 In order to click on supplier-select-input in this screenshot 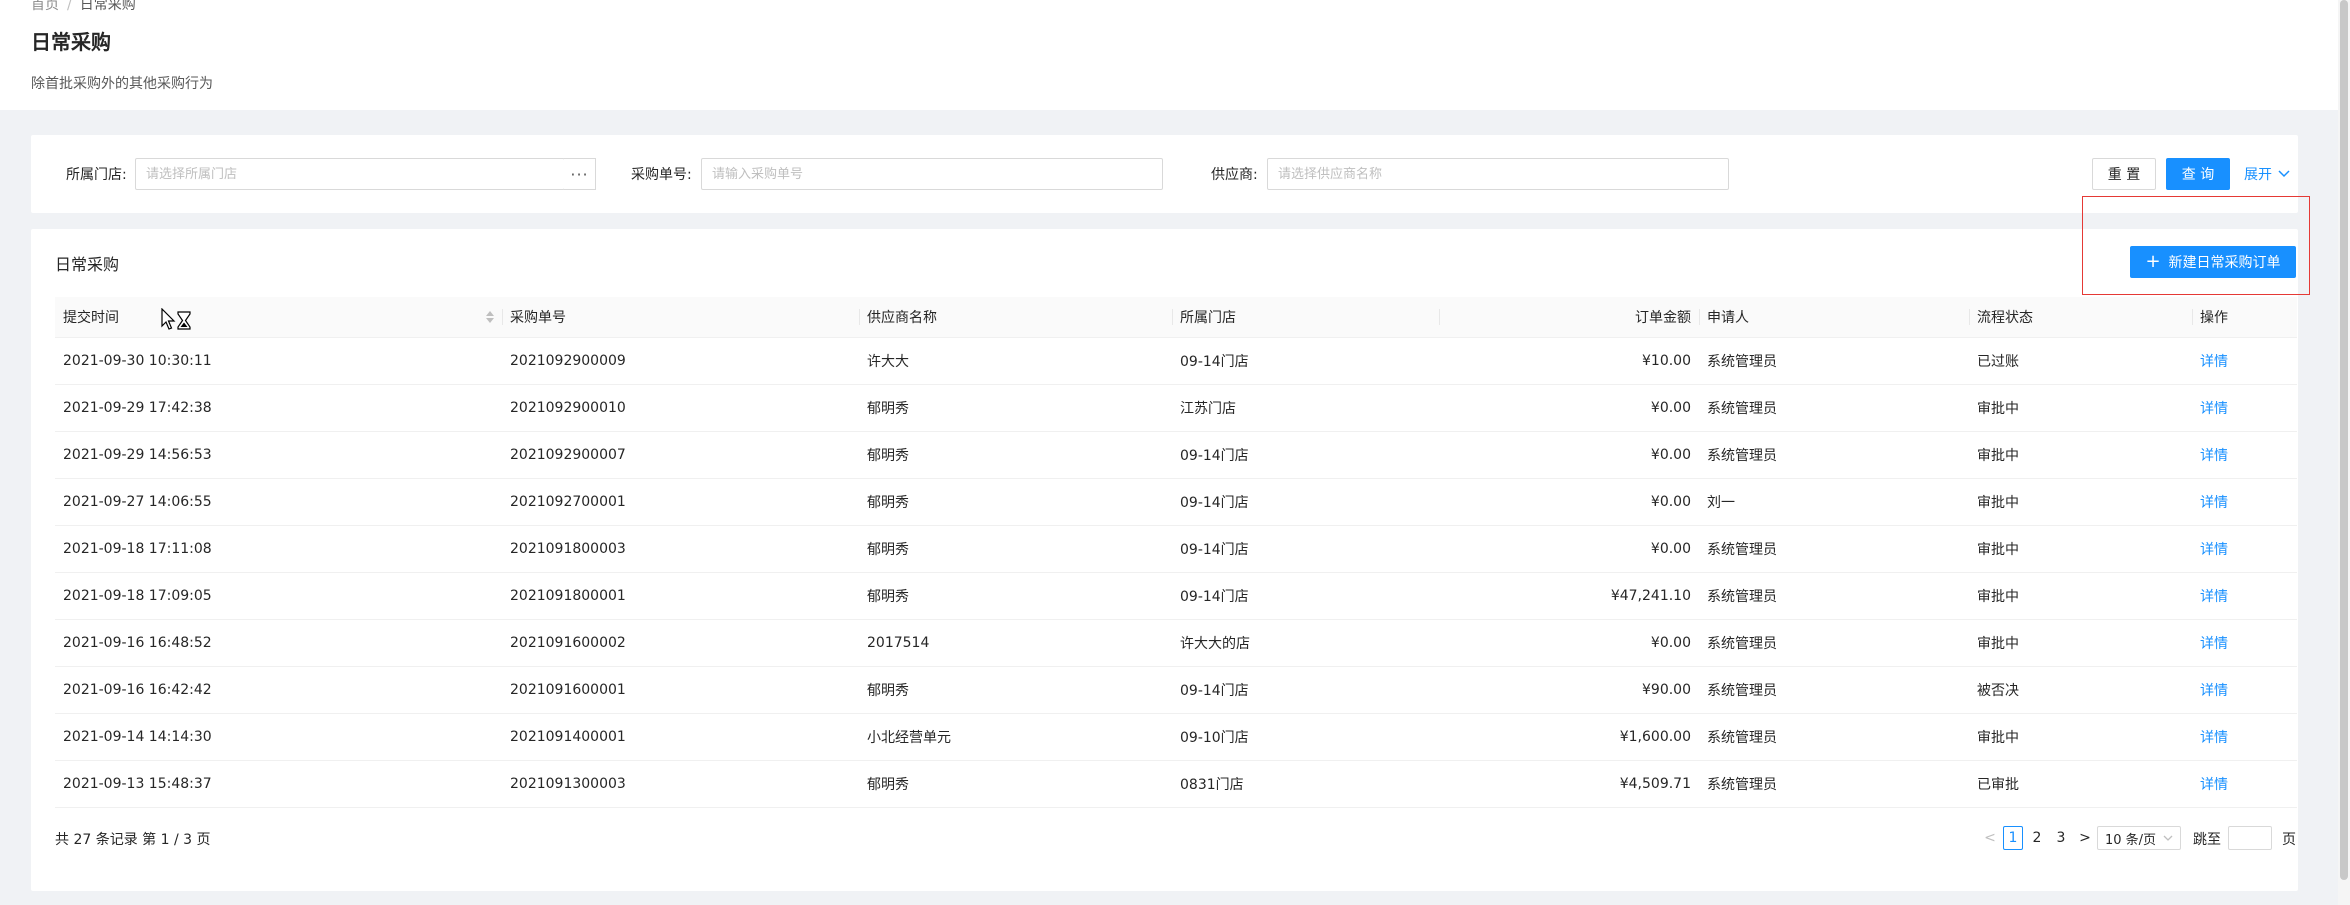, I will do `click(1498, 174)`.